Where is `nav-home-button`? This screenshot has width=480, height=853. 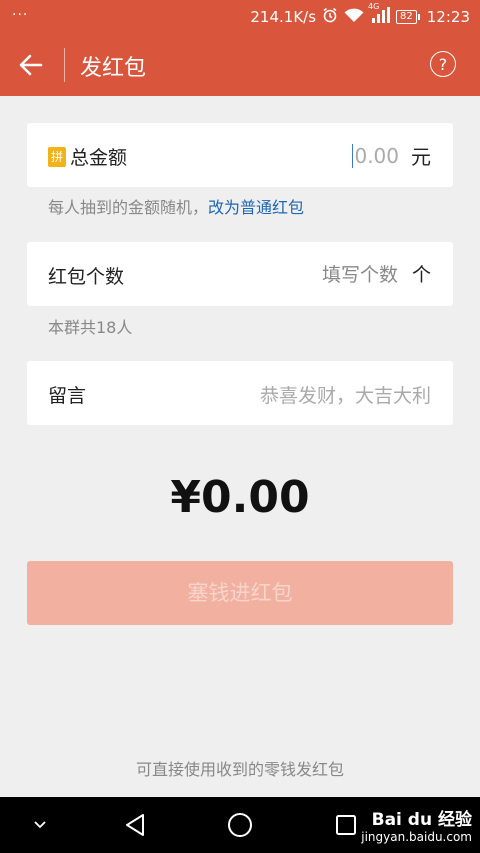
nav-home-button is located at coordinates (240, 825).